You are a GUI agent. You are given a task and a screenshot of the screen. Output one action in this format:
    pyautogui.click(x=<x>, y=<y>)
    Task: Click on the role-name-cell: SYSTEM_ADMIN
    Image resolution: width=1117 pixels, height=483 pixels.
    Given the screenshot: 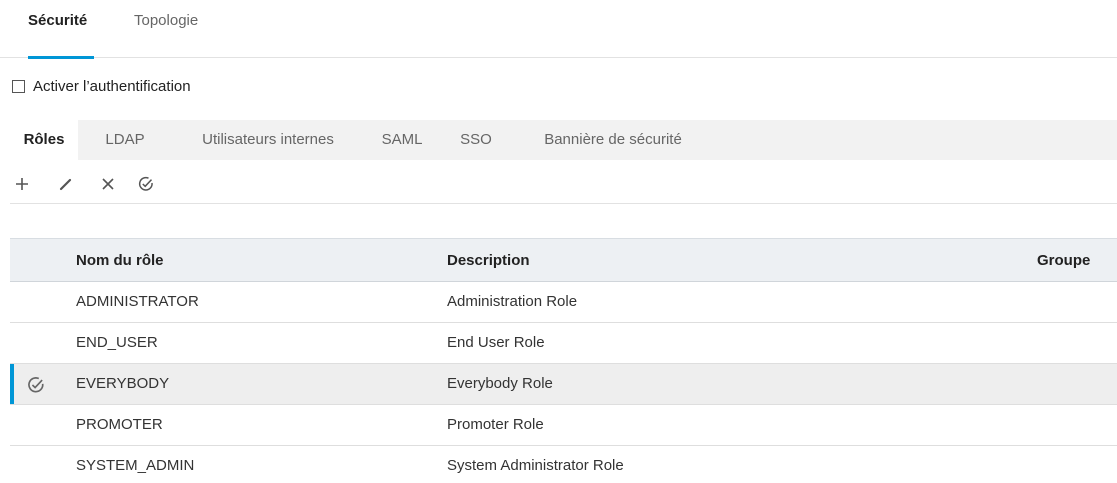 What is the action you would take?
    pyautogui.click(x=135, y=465)
    